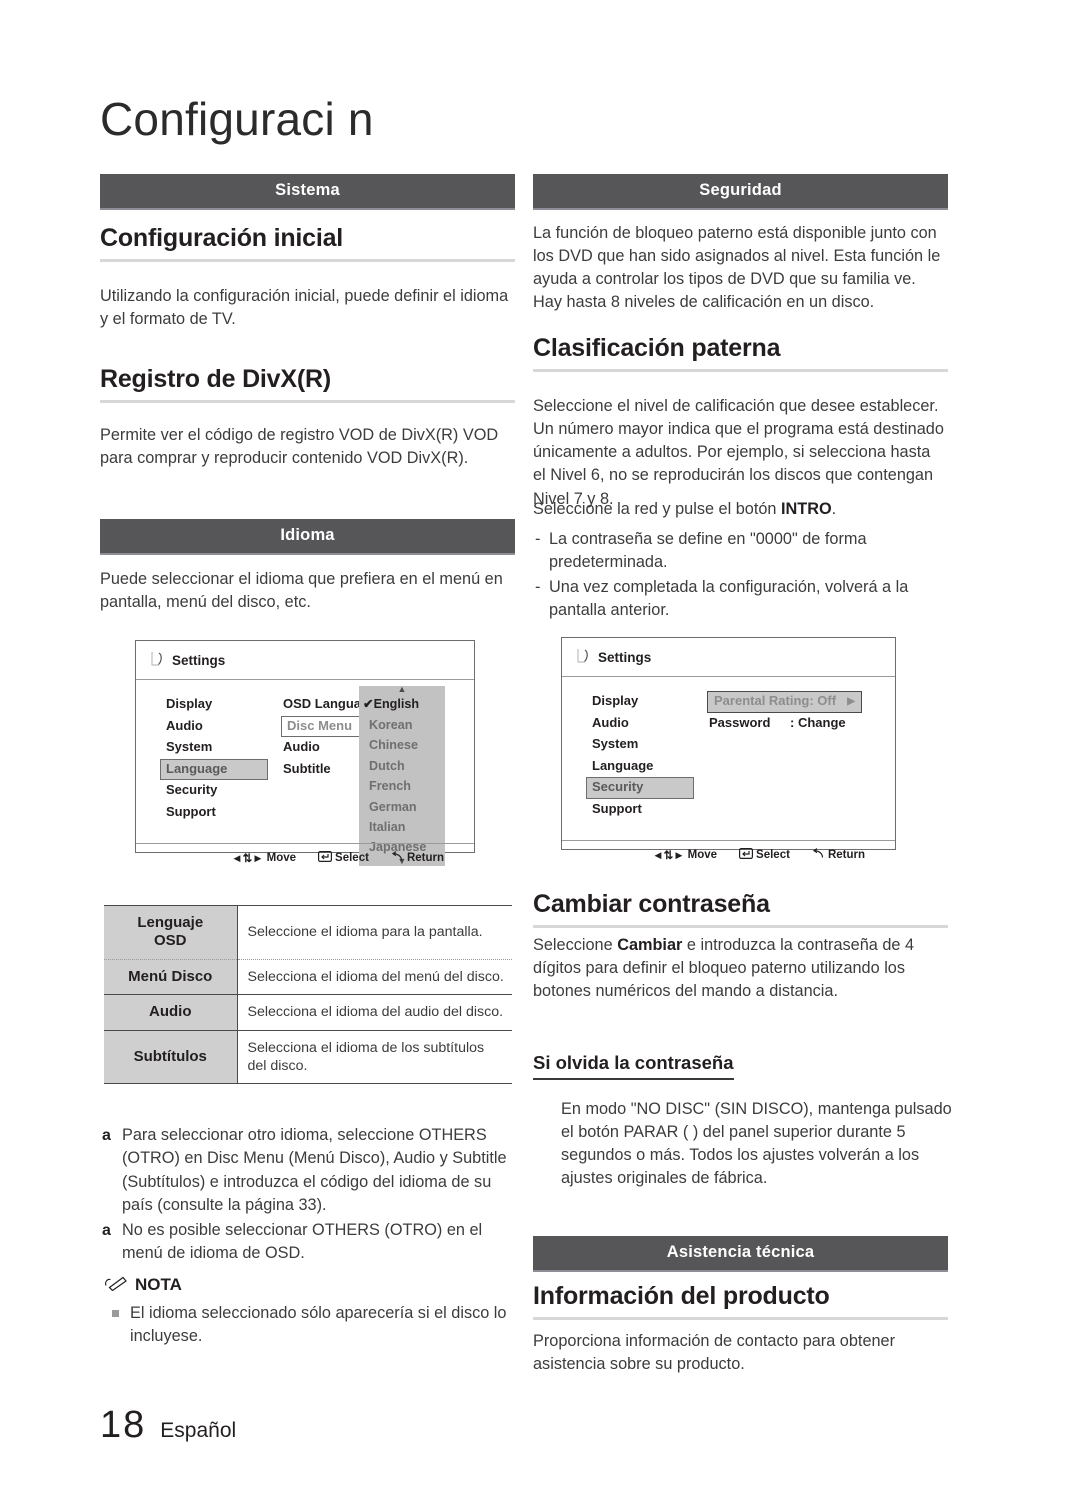 The image size is (1080, 1502). What do you see at coordinates (310, 1285) in the screenshot?
I see `nota-heading: NOTA` at bounding box center [310, 1285].